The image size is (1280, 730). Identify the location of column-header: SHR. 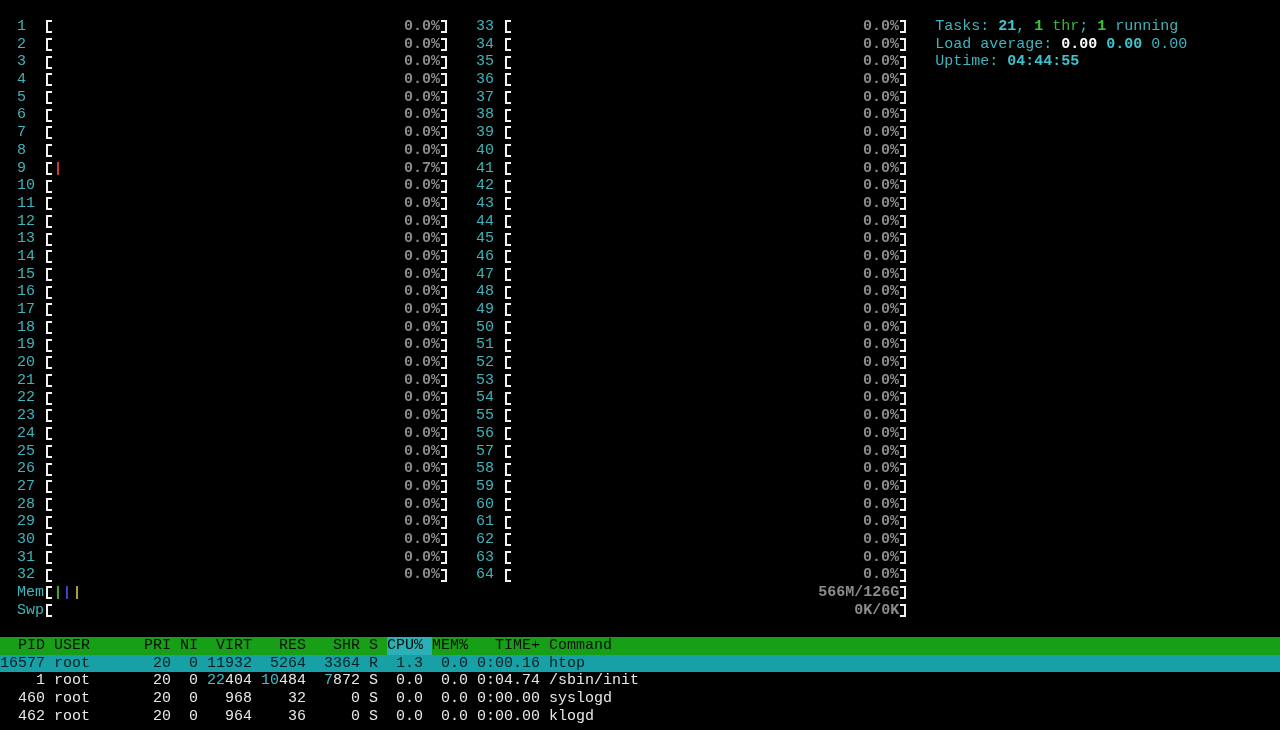
(342, 646).